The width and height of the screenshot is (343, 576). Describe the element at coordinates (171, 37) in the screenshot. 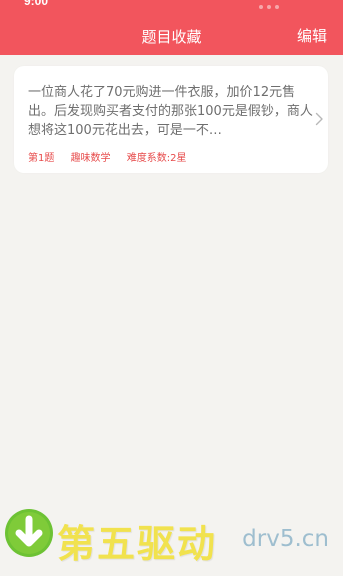

I see `page-title: 题目收藏` at that location.